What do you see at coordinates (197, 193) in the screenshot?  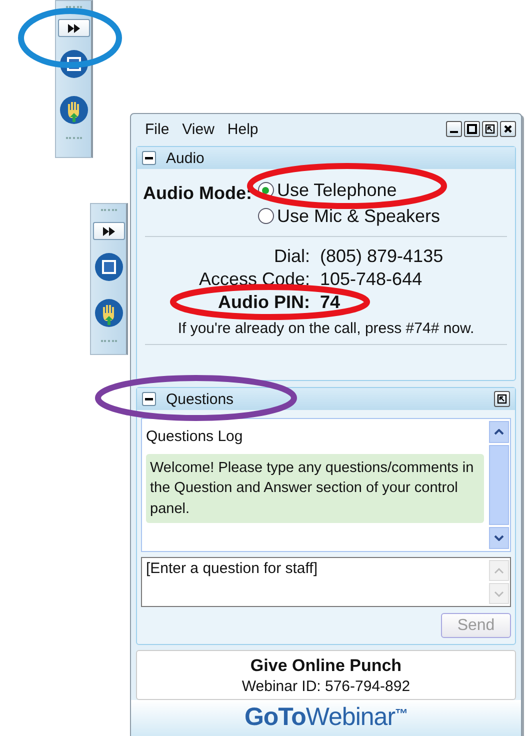 I see `audio-mode-label: Audio Mode:` at bounding box center [197, 193].